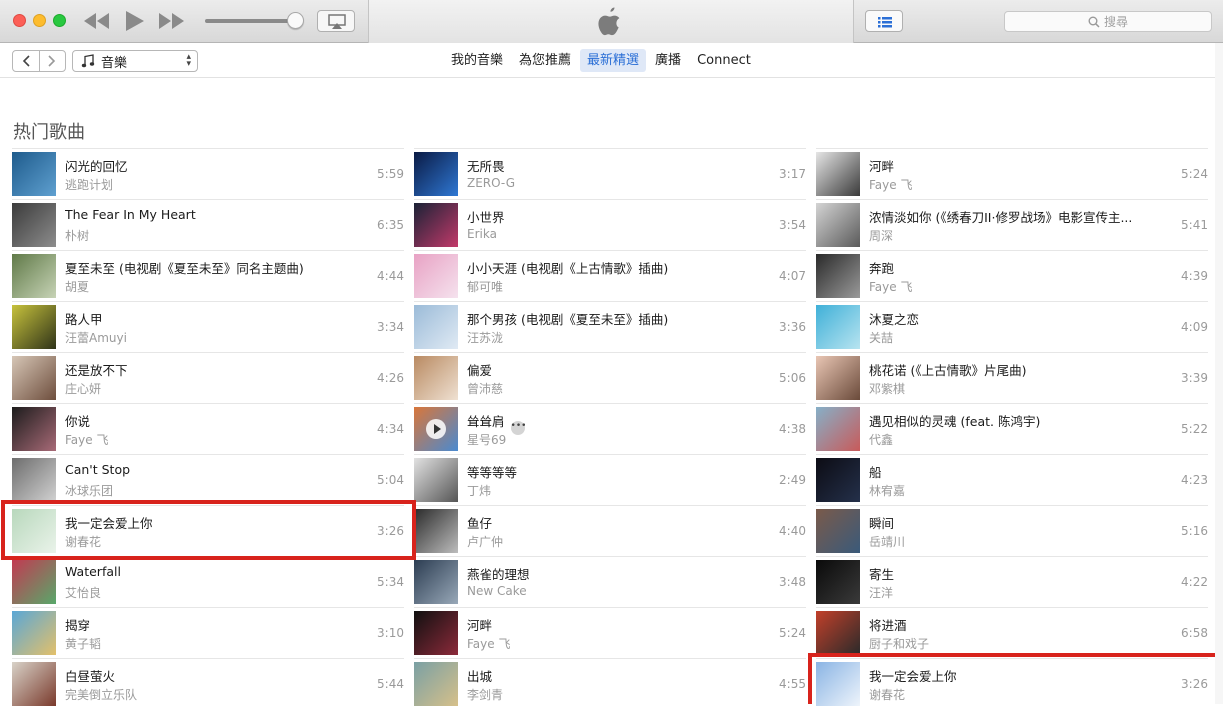 This screenshot has height=709, width=1223. What do you see at coordinates (887, 541) in the screenshot?
I see `song-artist: 岳靖川` at bounding box center [887, 541].